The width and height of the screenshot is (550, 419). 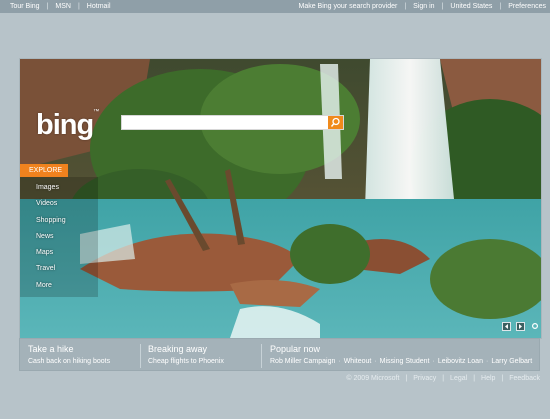 I want to click on nav-news: News, so click(x=45, y=236).